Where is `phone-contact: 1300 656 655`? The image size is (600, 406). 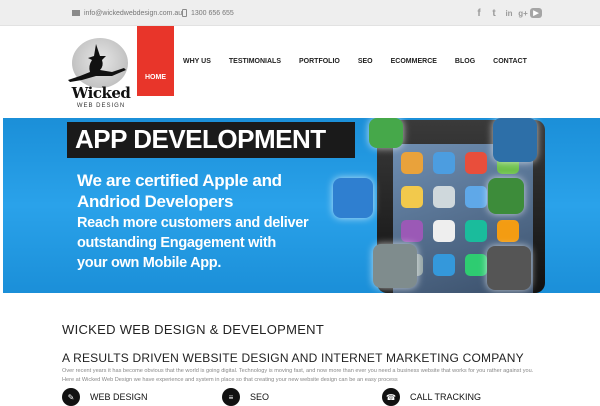
phone-contact: 1300 656 655 is located at coordinates (208, 13).